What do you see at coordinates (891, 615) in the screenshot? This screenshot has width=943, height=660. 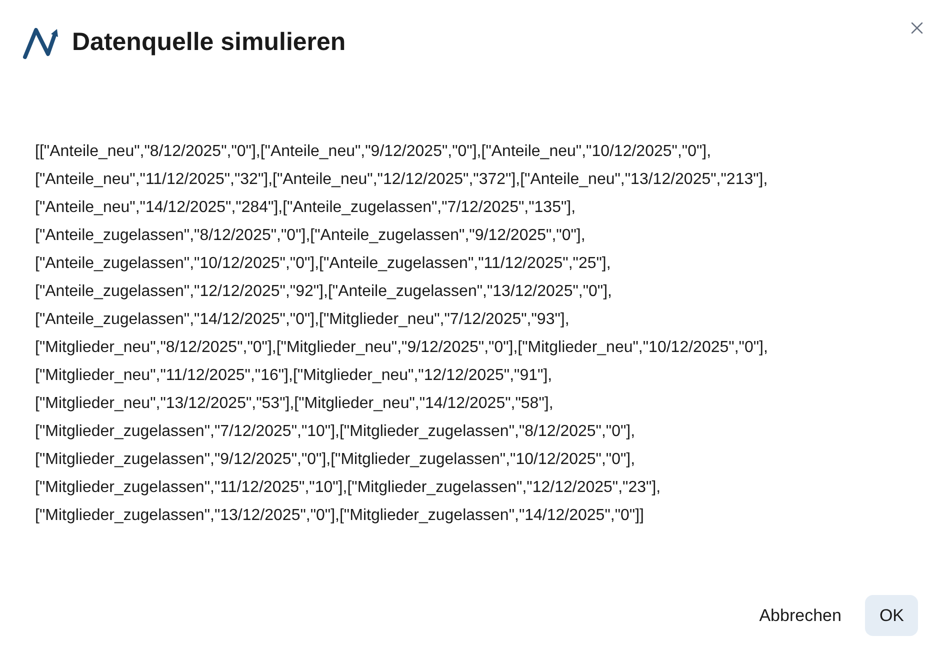 I see `ok-button: OK` at bounding box center [891, 615].